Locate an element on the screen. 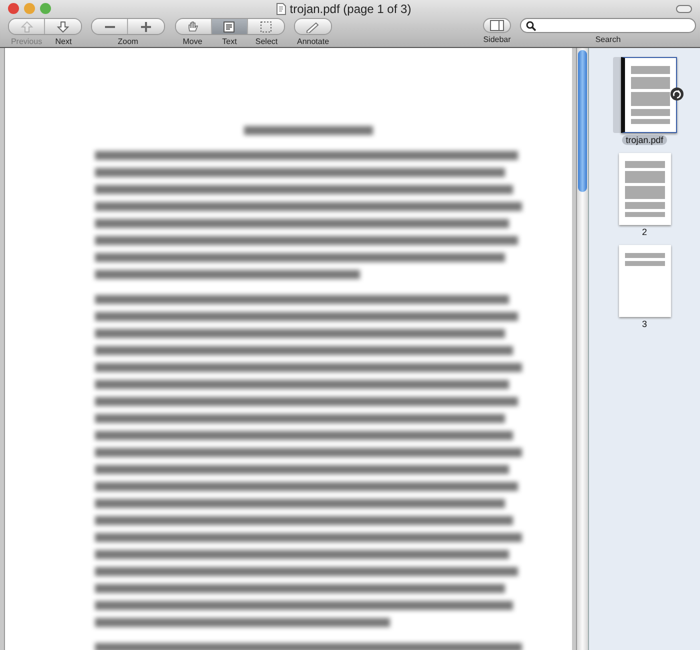 The width and height of the screenshot is (700, 650). toolbar-label: Next is located at coordinates (63, 42).